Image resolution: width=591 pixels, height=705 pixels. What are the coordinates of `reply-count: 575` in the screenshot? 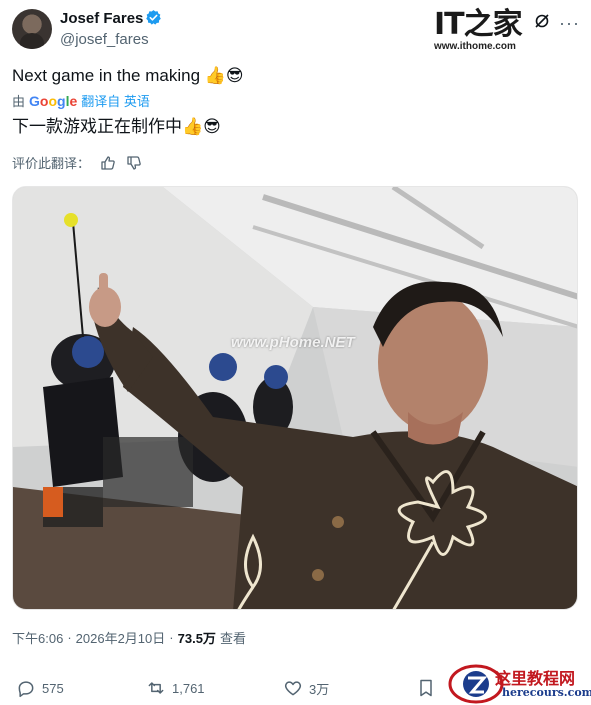 It's located at (53, 688).